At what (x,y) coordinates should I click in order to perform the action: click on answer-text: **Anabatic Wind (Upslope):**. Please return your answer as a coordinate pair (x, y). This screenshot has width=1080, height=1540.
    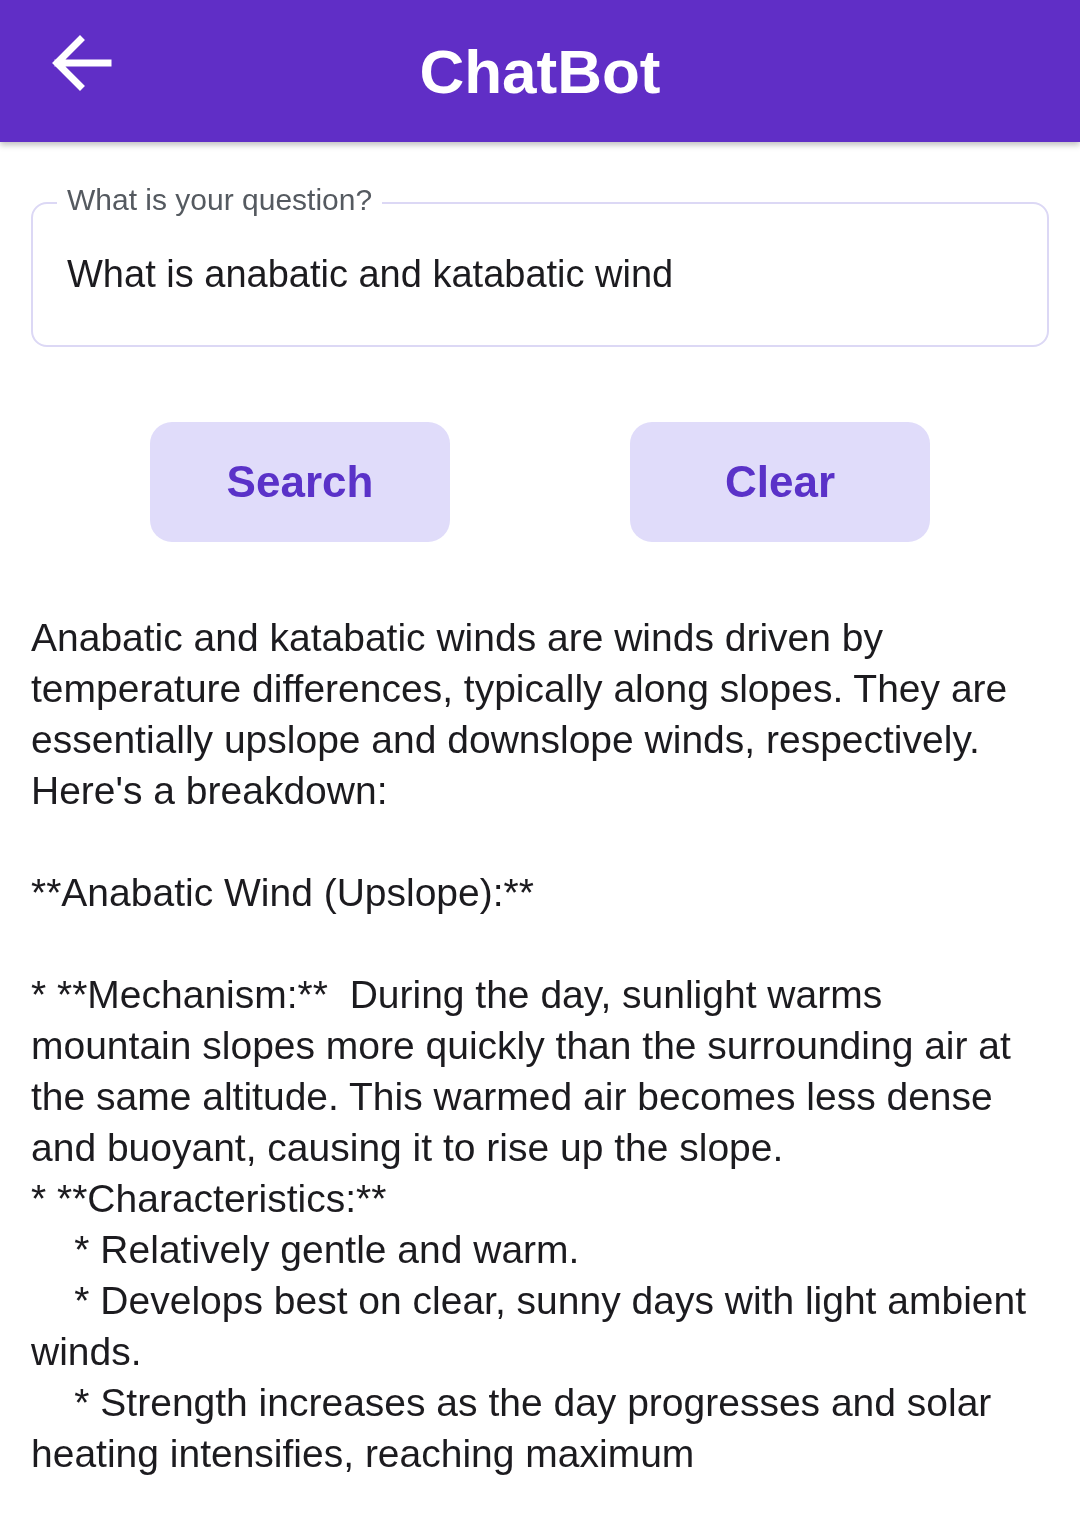
    Looking at the image, I should click on (283, 893).